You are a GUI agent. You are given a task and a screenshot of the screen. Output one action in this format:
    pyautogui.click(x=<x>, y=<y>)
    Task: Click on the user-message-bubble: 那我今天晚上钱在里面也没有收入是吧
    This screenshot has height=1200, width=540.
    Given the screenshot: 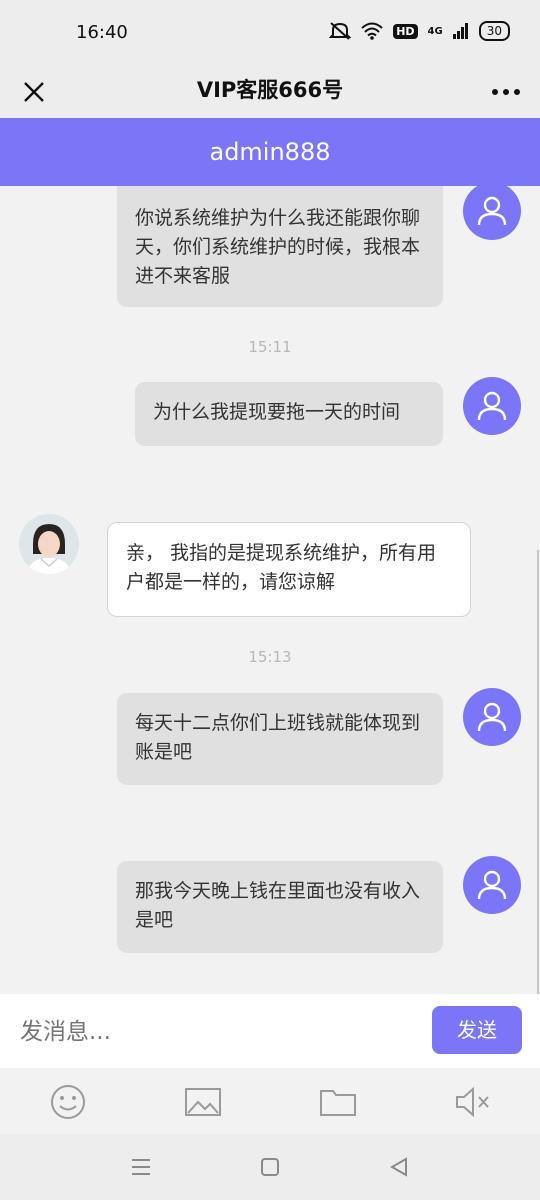 What is the action you would take?
    pyautogui.click(x=280, y=907)
    